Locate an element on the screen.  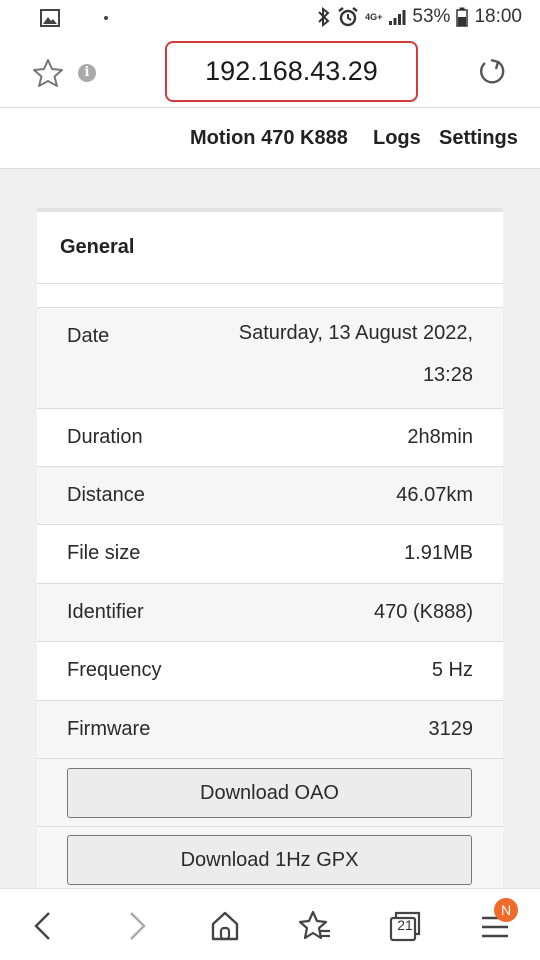
battery-icon is located at coordinates (462, 17).